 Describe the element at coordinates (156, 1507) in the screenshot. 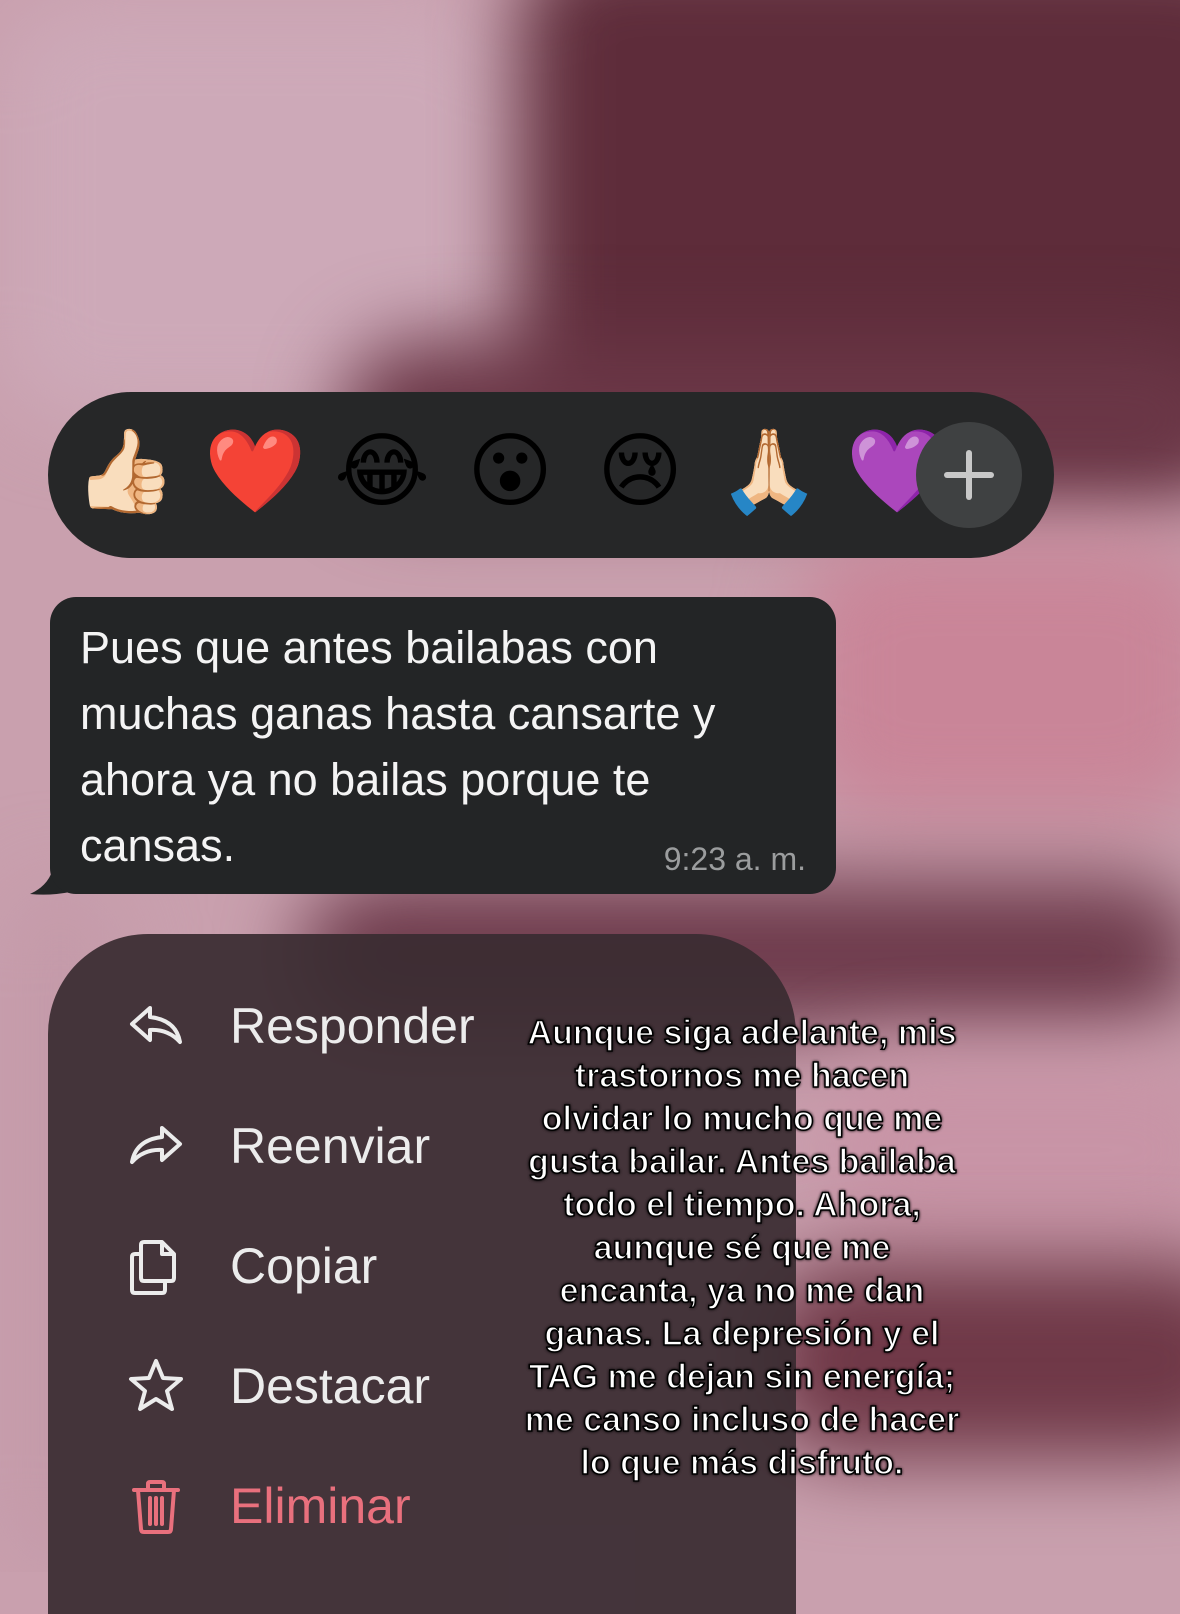

I see `trash-icon` at that location.